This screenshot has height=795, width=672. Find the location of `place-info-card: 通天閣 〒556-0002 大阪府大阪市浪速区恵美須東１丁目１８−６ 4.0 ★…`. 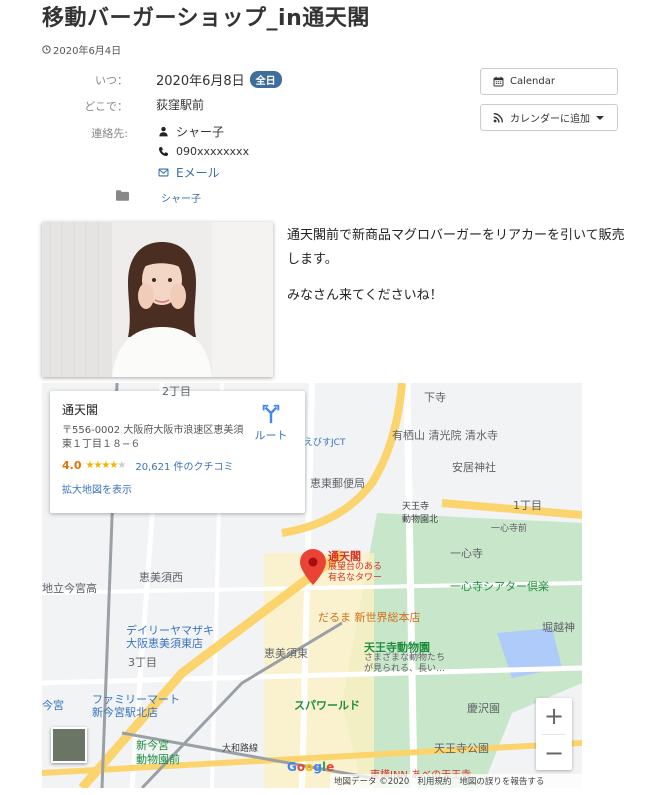

place-info-card: 通天閣 〒556-0002 大阪府大阪市浪速区恵美須東１丁目１８−６ 4.0 ★… is located at coordinates (177, 452).